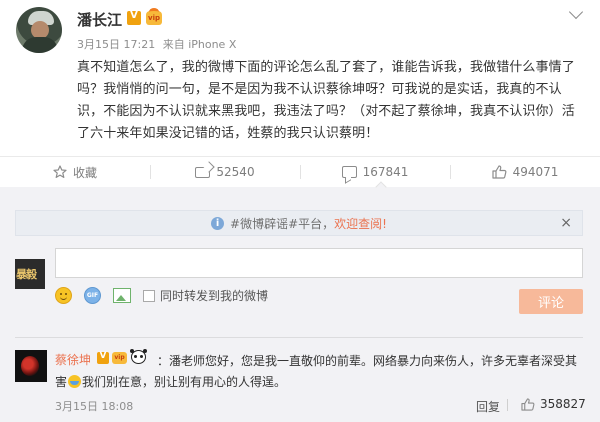  Describe the element at coordinates (60, 172) in the screenshot. I see `star-icon` at that location.